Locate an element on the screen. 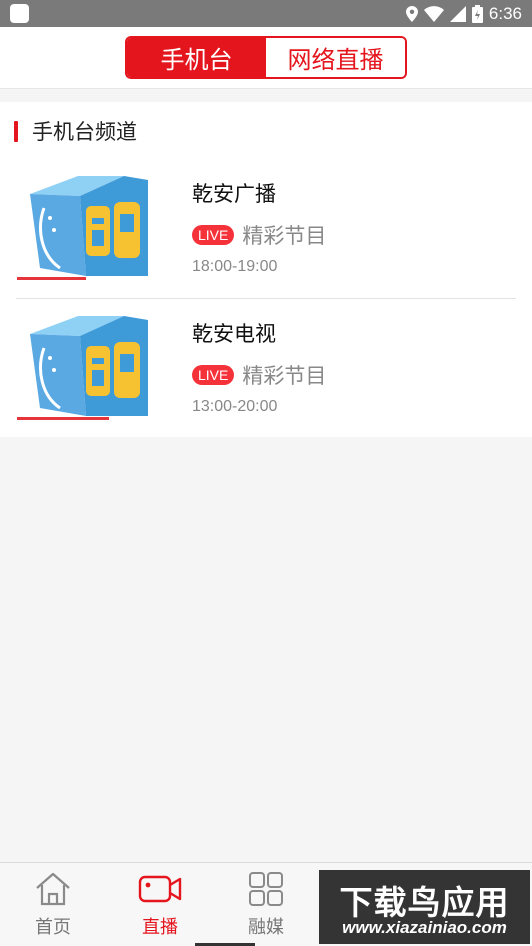 The width and height of the screenshot is (532, 946). channel-type-switch: 手机台 网络直播 is located at coordinates (266, 57).